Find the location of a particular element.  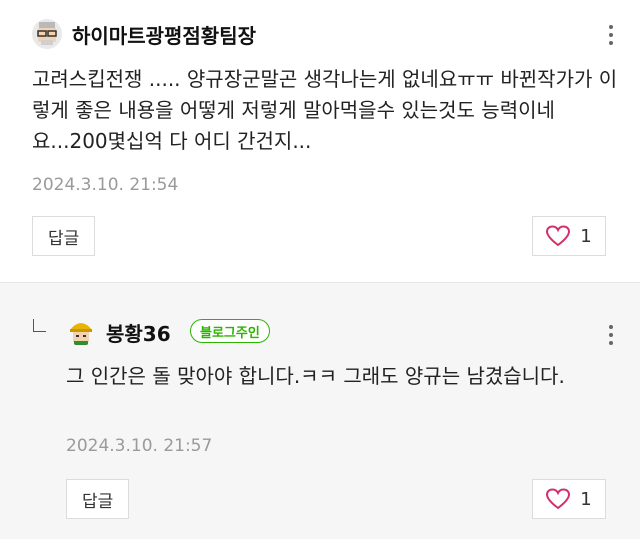

reply-date: 2024.3.10. 21:57 is located at coordinates (139, 446).